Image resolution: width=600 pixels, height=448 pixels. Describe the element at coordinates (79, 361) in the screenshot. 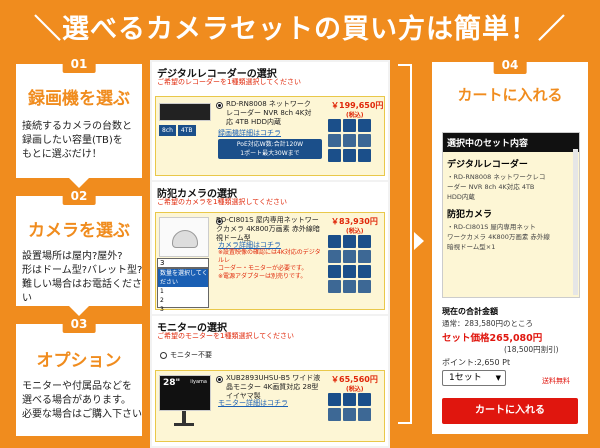

I see `step-title: オプション` at that location.